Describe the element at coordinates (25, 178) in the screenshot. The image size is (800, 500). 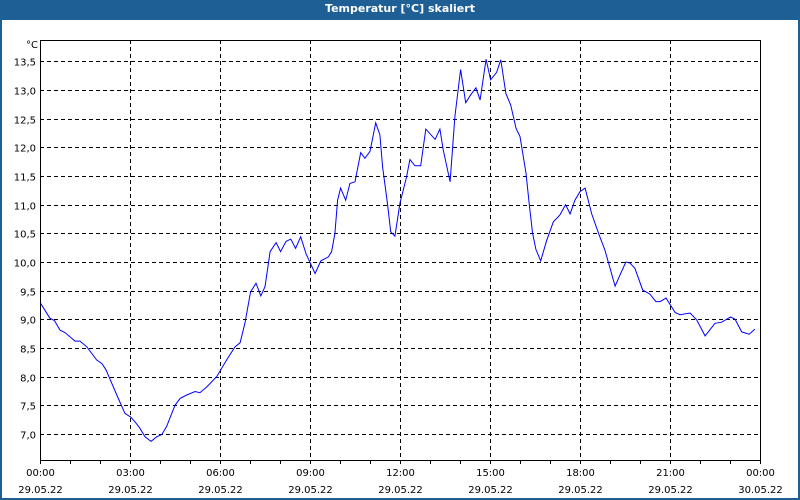
I see `y-tick-label: 11,5` at that location.